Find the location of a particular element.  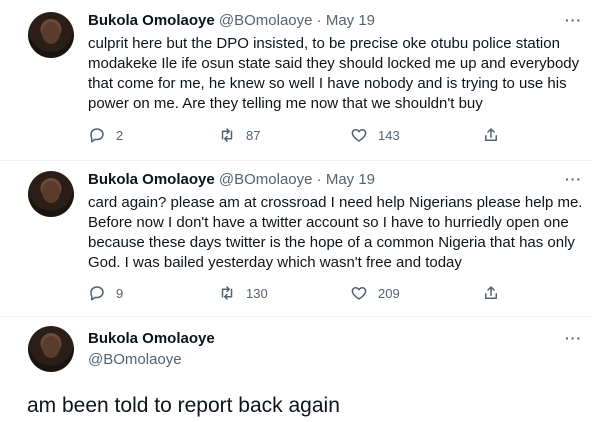

tweet-actions: 2 87 143 is located at coordinates (298, 136).